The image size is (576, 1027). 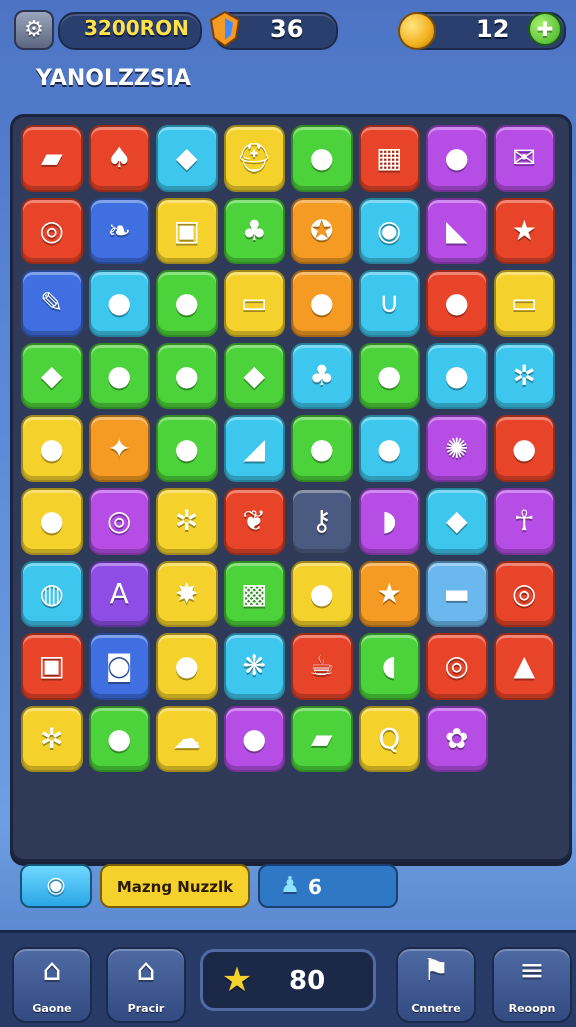 I want to click on board-tile: ⛑, so click(x=254, y=158).